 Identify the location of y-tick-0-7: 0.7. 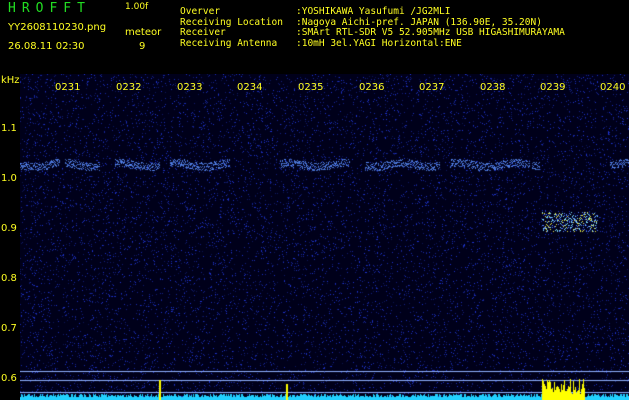
(9, 328).